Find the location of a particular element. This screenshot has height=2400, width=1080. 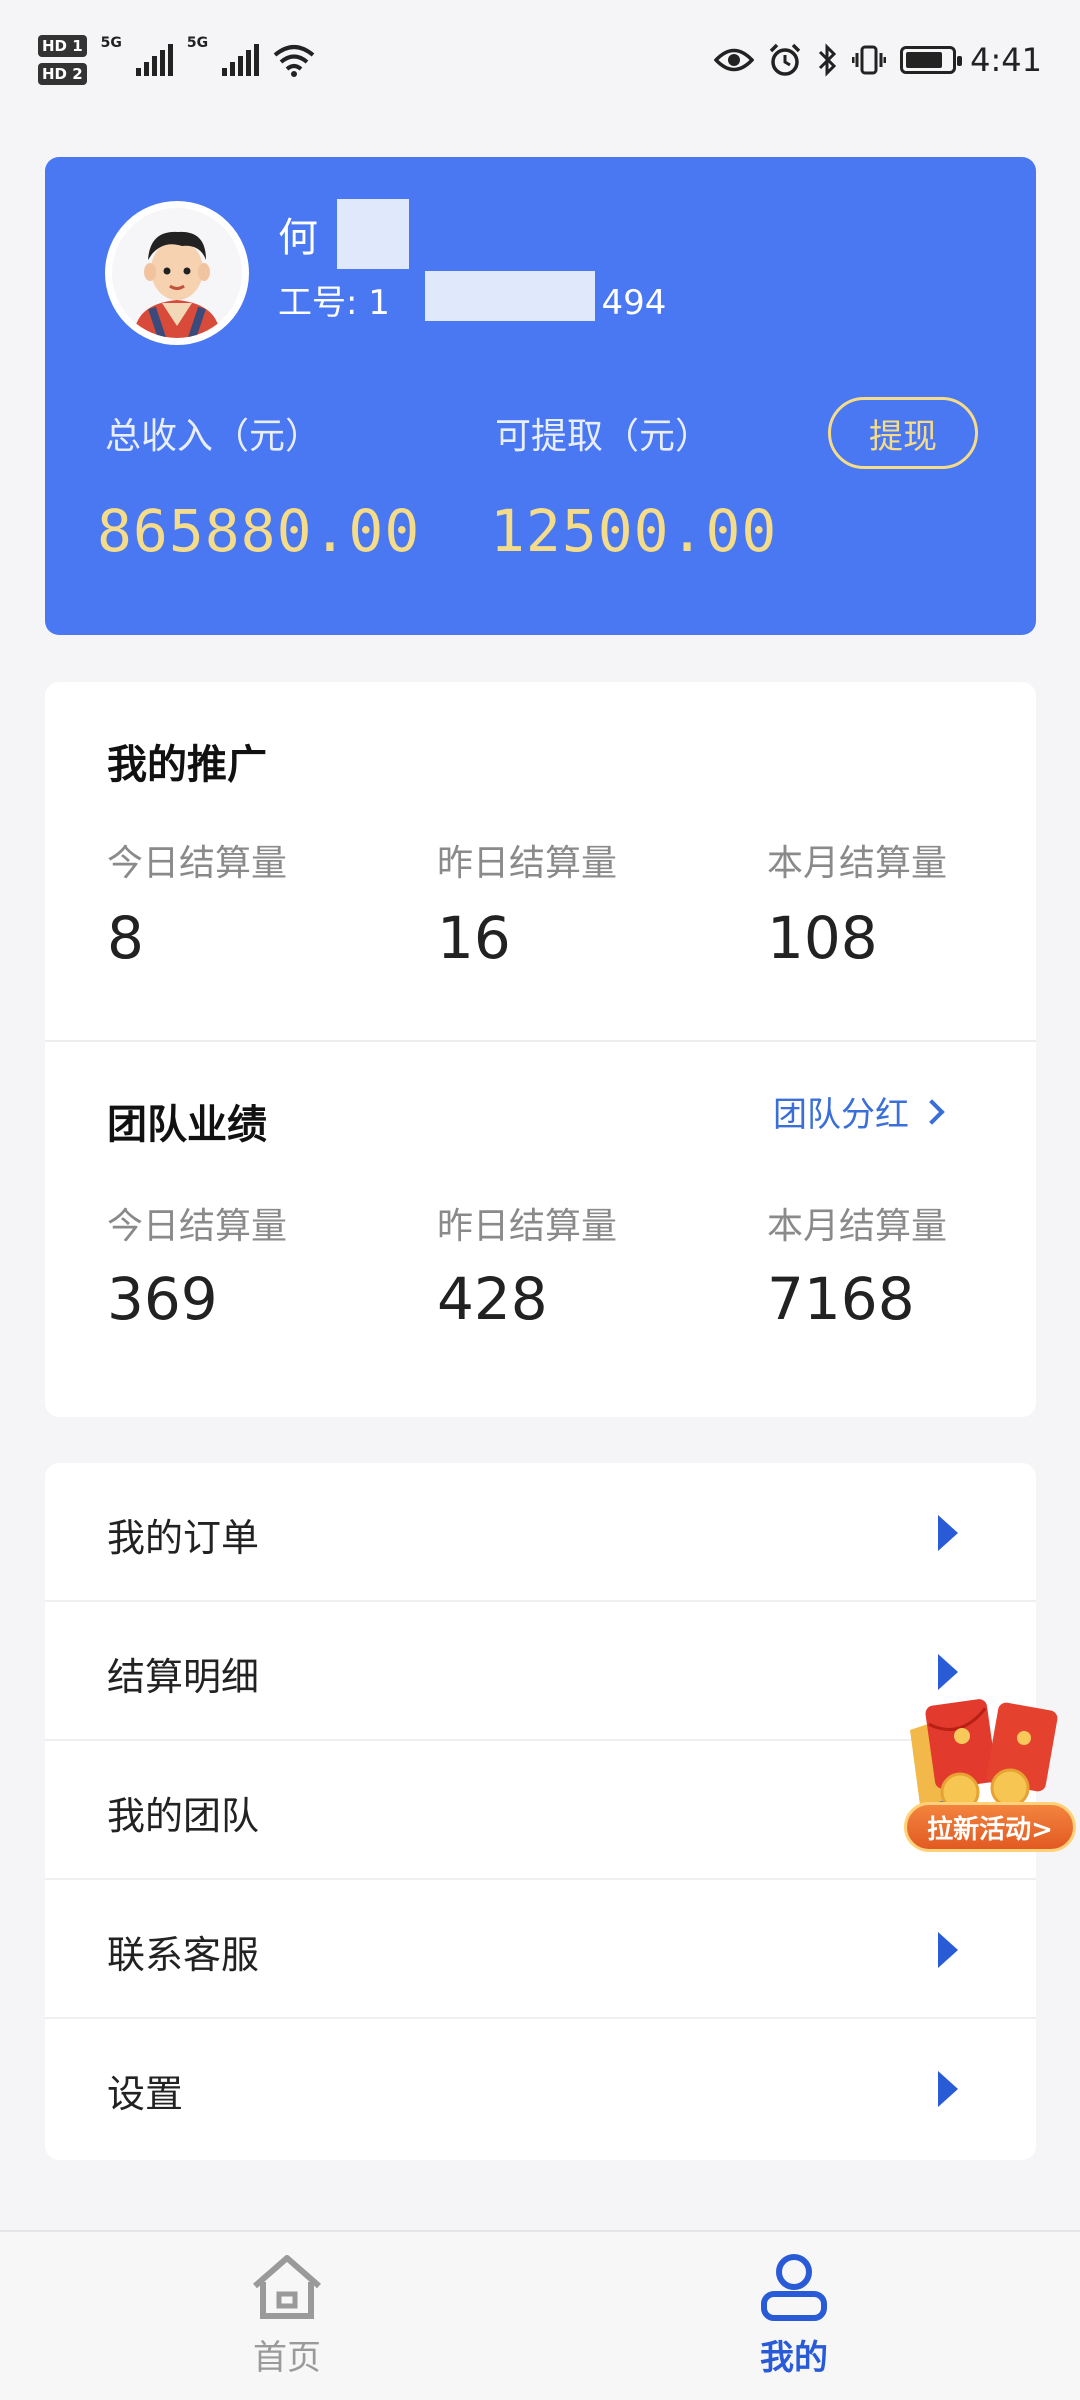

team-month-value: 7168 is located at coordinates (841, 1299).